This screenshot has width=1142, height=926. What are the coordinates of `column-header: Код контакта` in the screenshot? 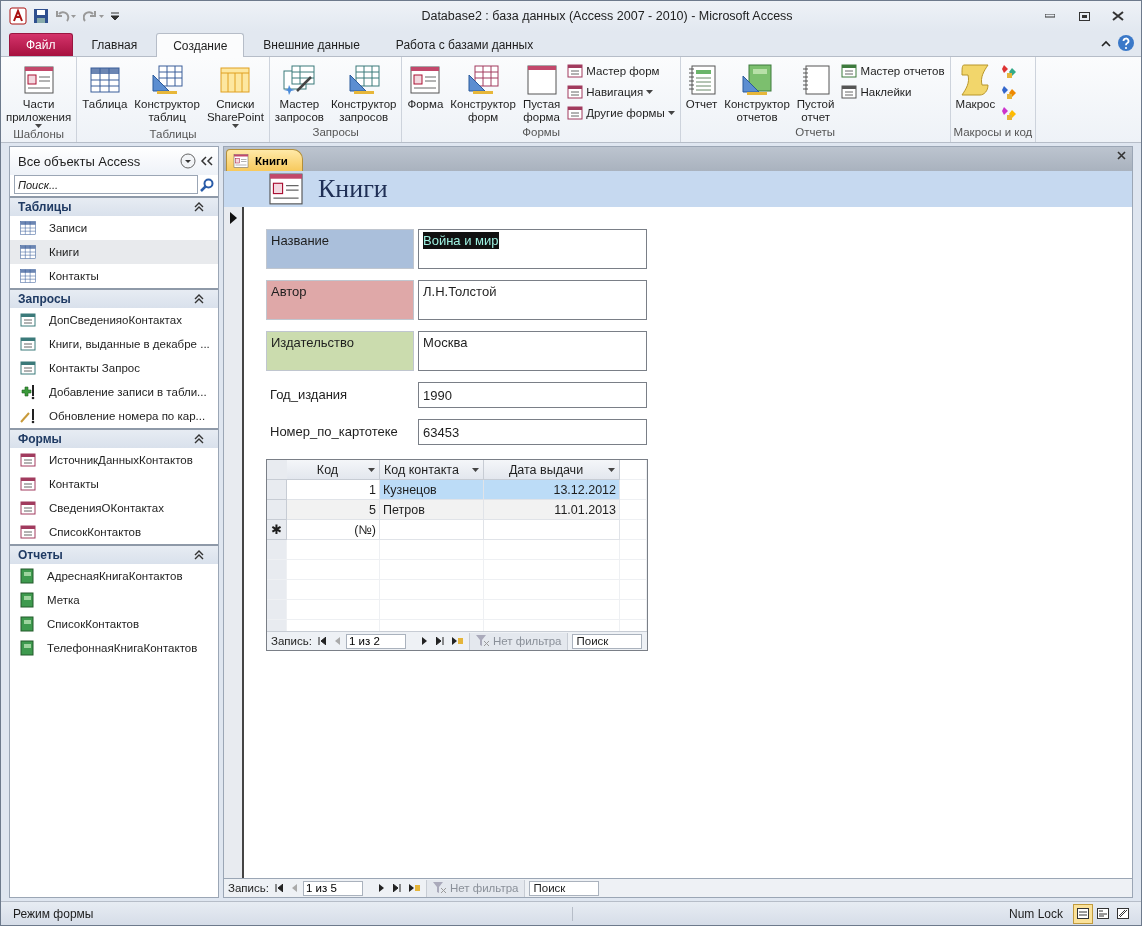 It's located at (432, 470).